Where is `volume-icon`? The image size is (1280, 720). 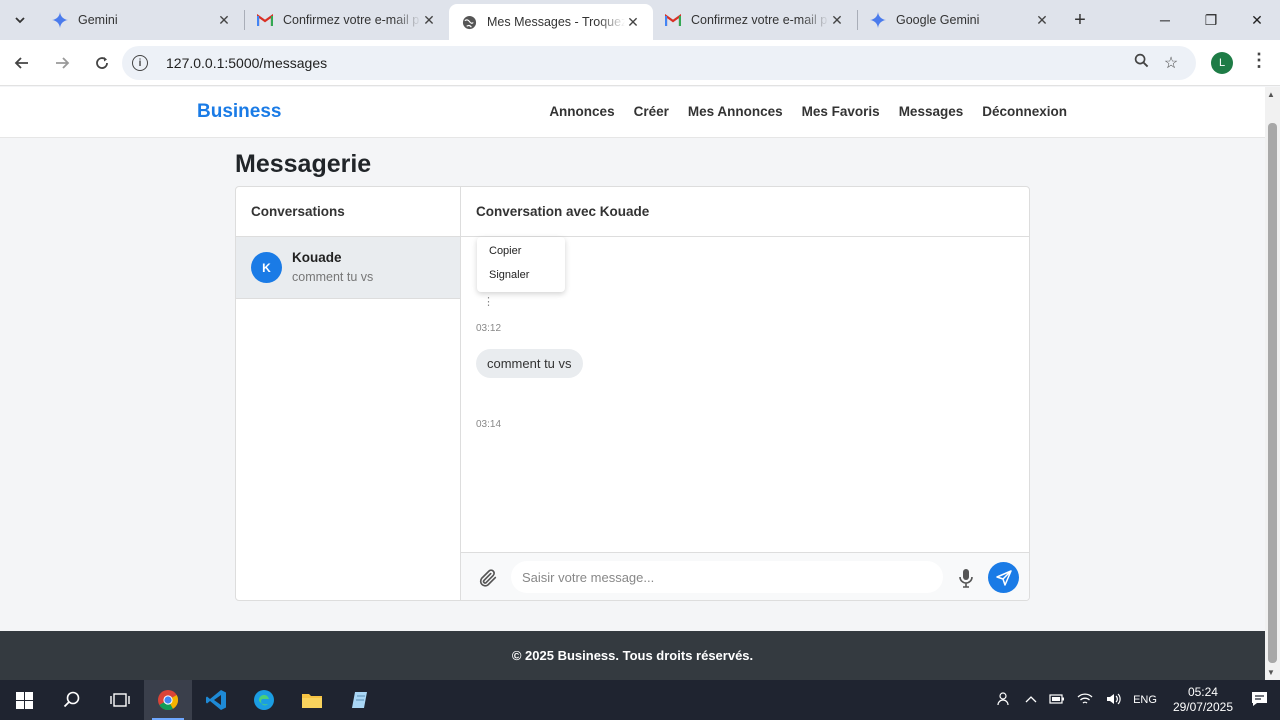
volume-icon is located at coordinates (1113, 700).